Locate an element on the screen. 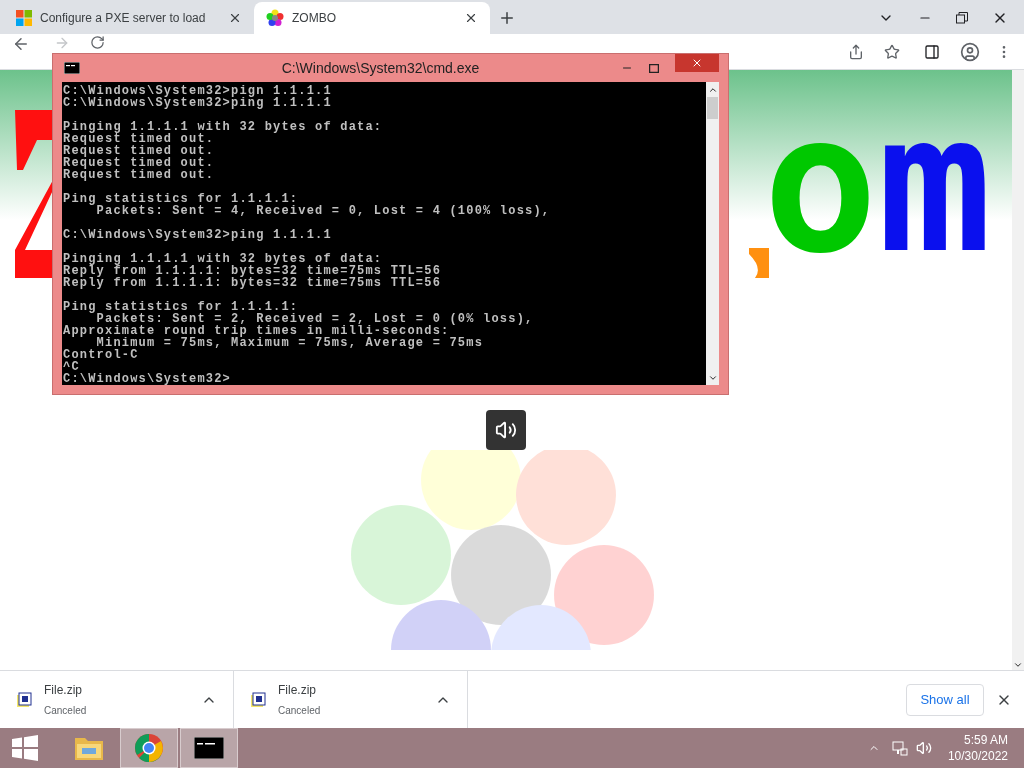 The height and width of the screenshot is (768, 1024). show-all-button: Show all is located at coordinates (945, 699).